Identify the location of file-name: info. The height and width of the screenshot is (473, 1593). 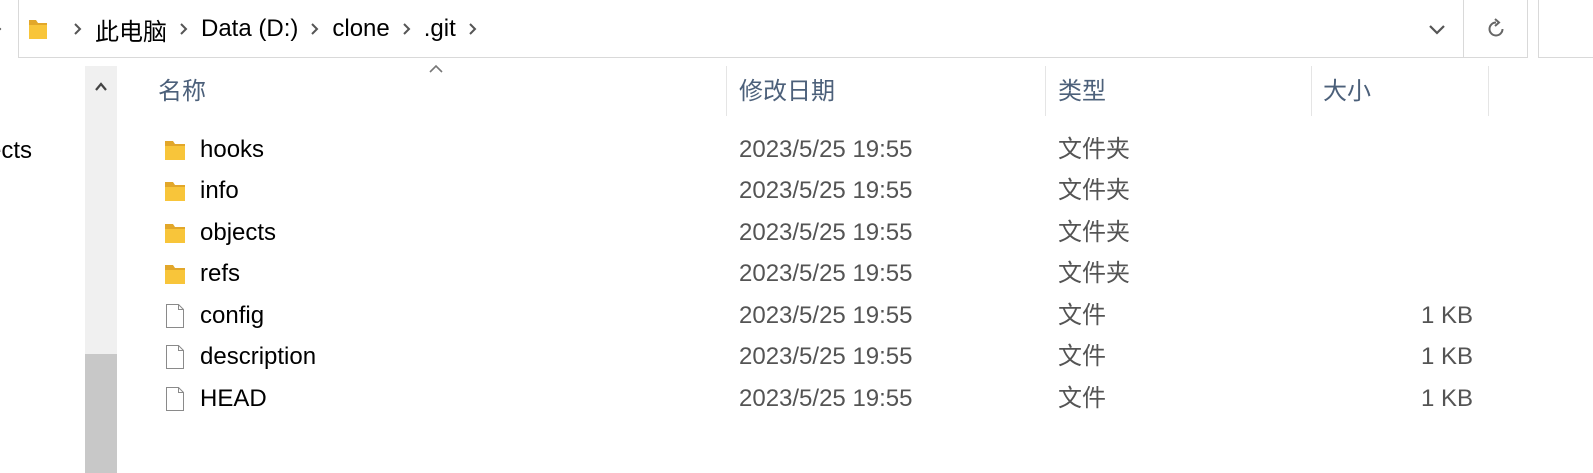
(219, 190).